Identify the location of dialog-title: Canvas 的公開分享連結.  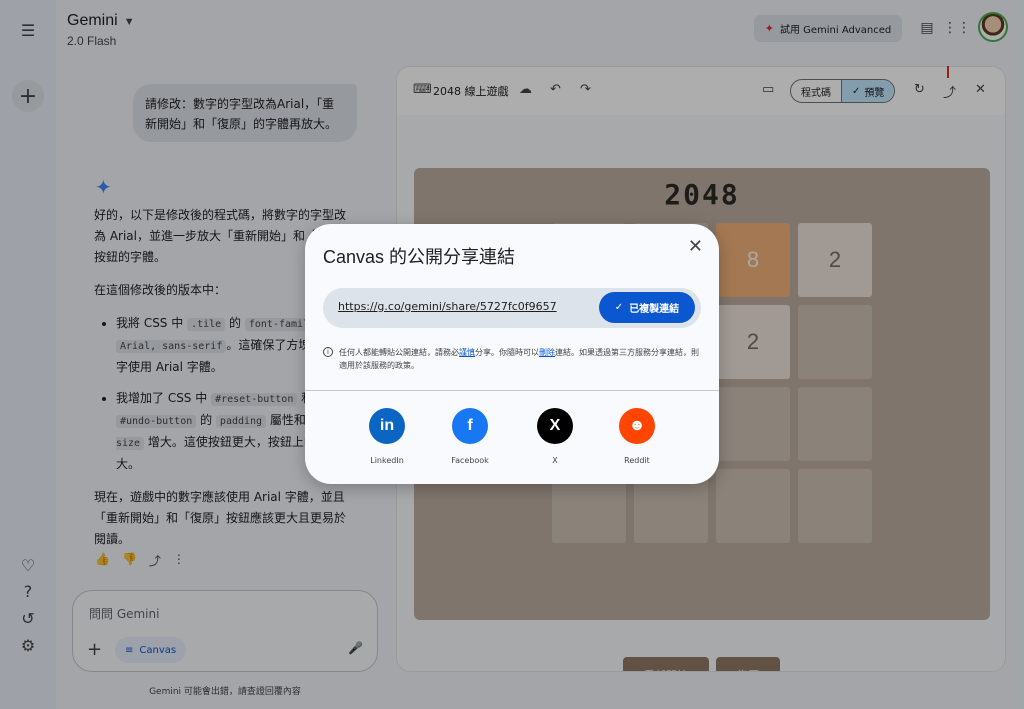
(419, 257).